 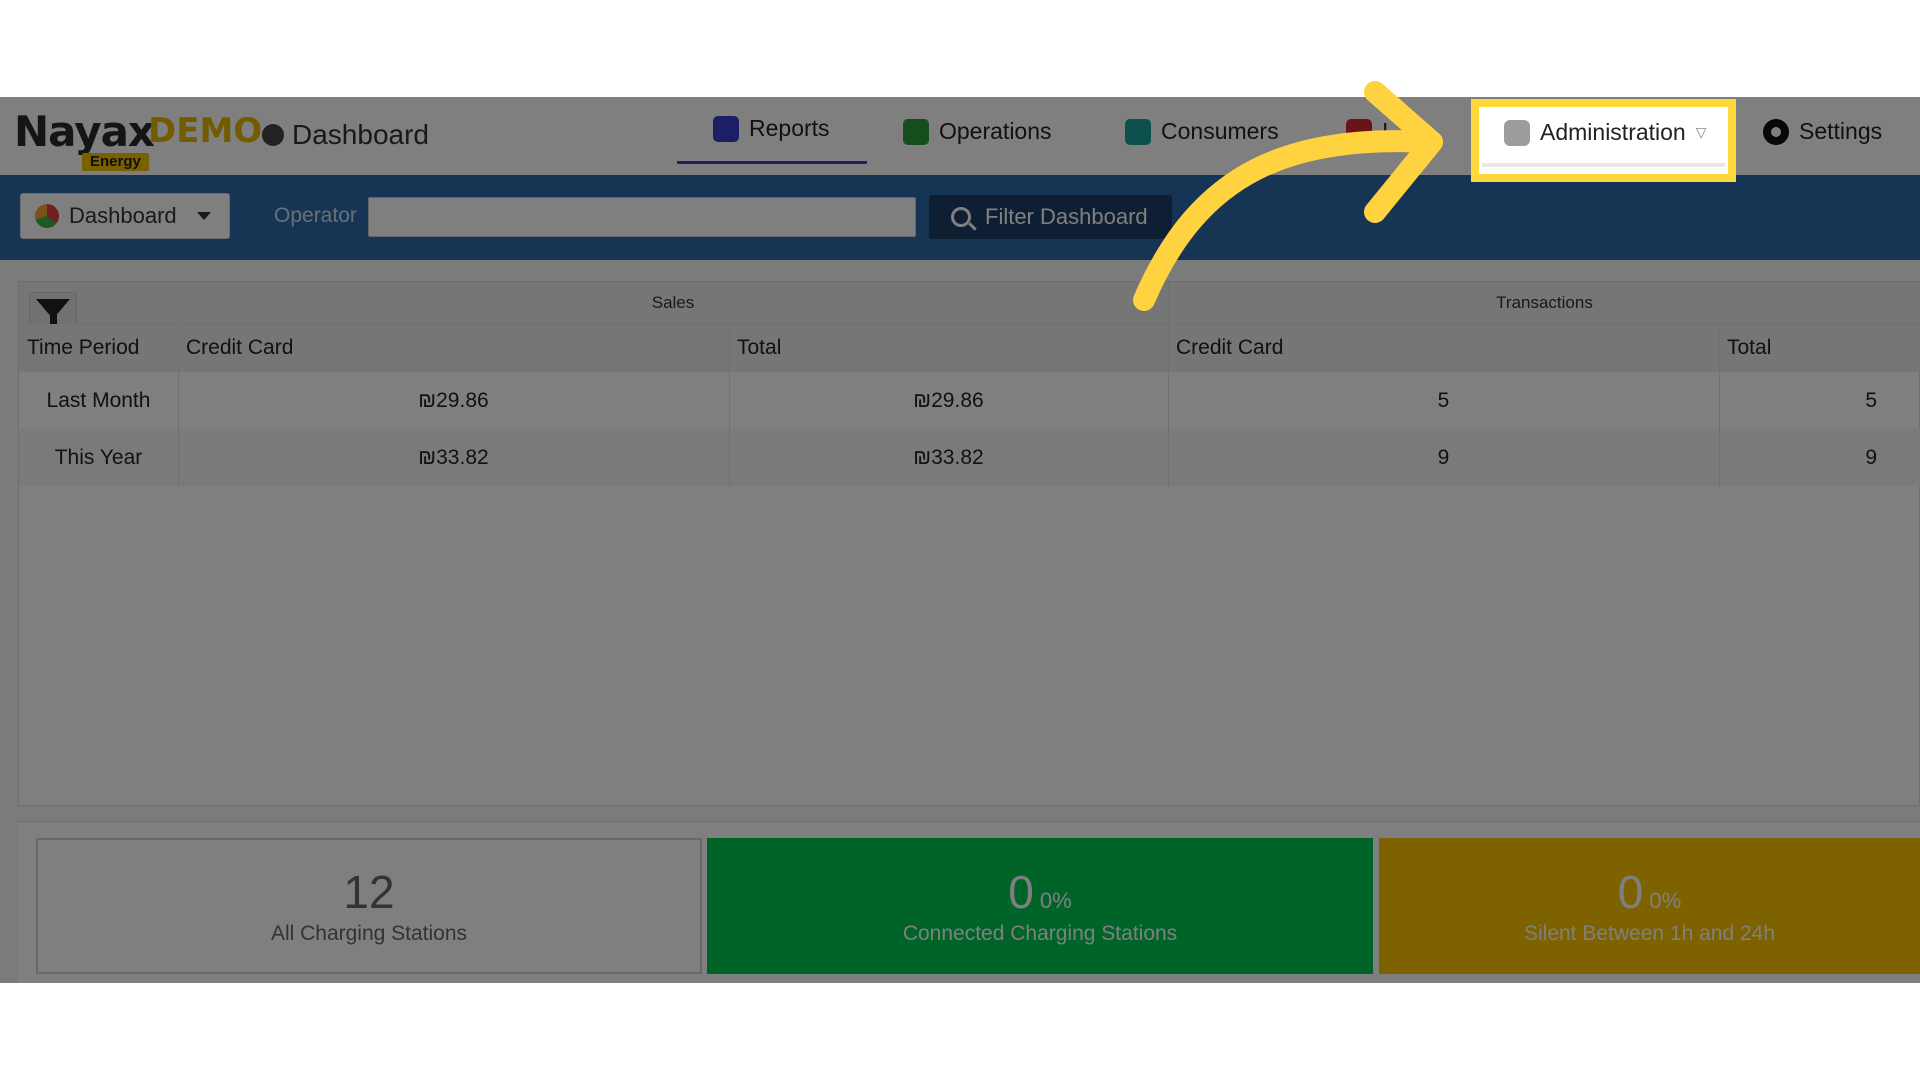 What do you see at coordinates (1385, 131) in the screenshot?
I see `nav-partial-label: I` at bounding box center [1385, 131].